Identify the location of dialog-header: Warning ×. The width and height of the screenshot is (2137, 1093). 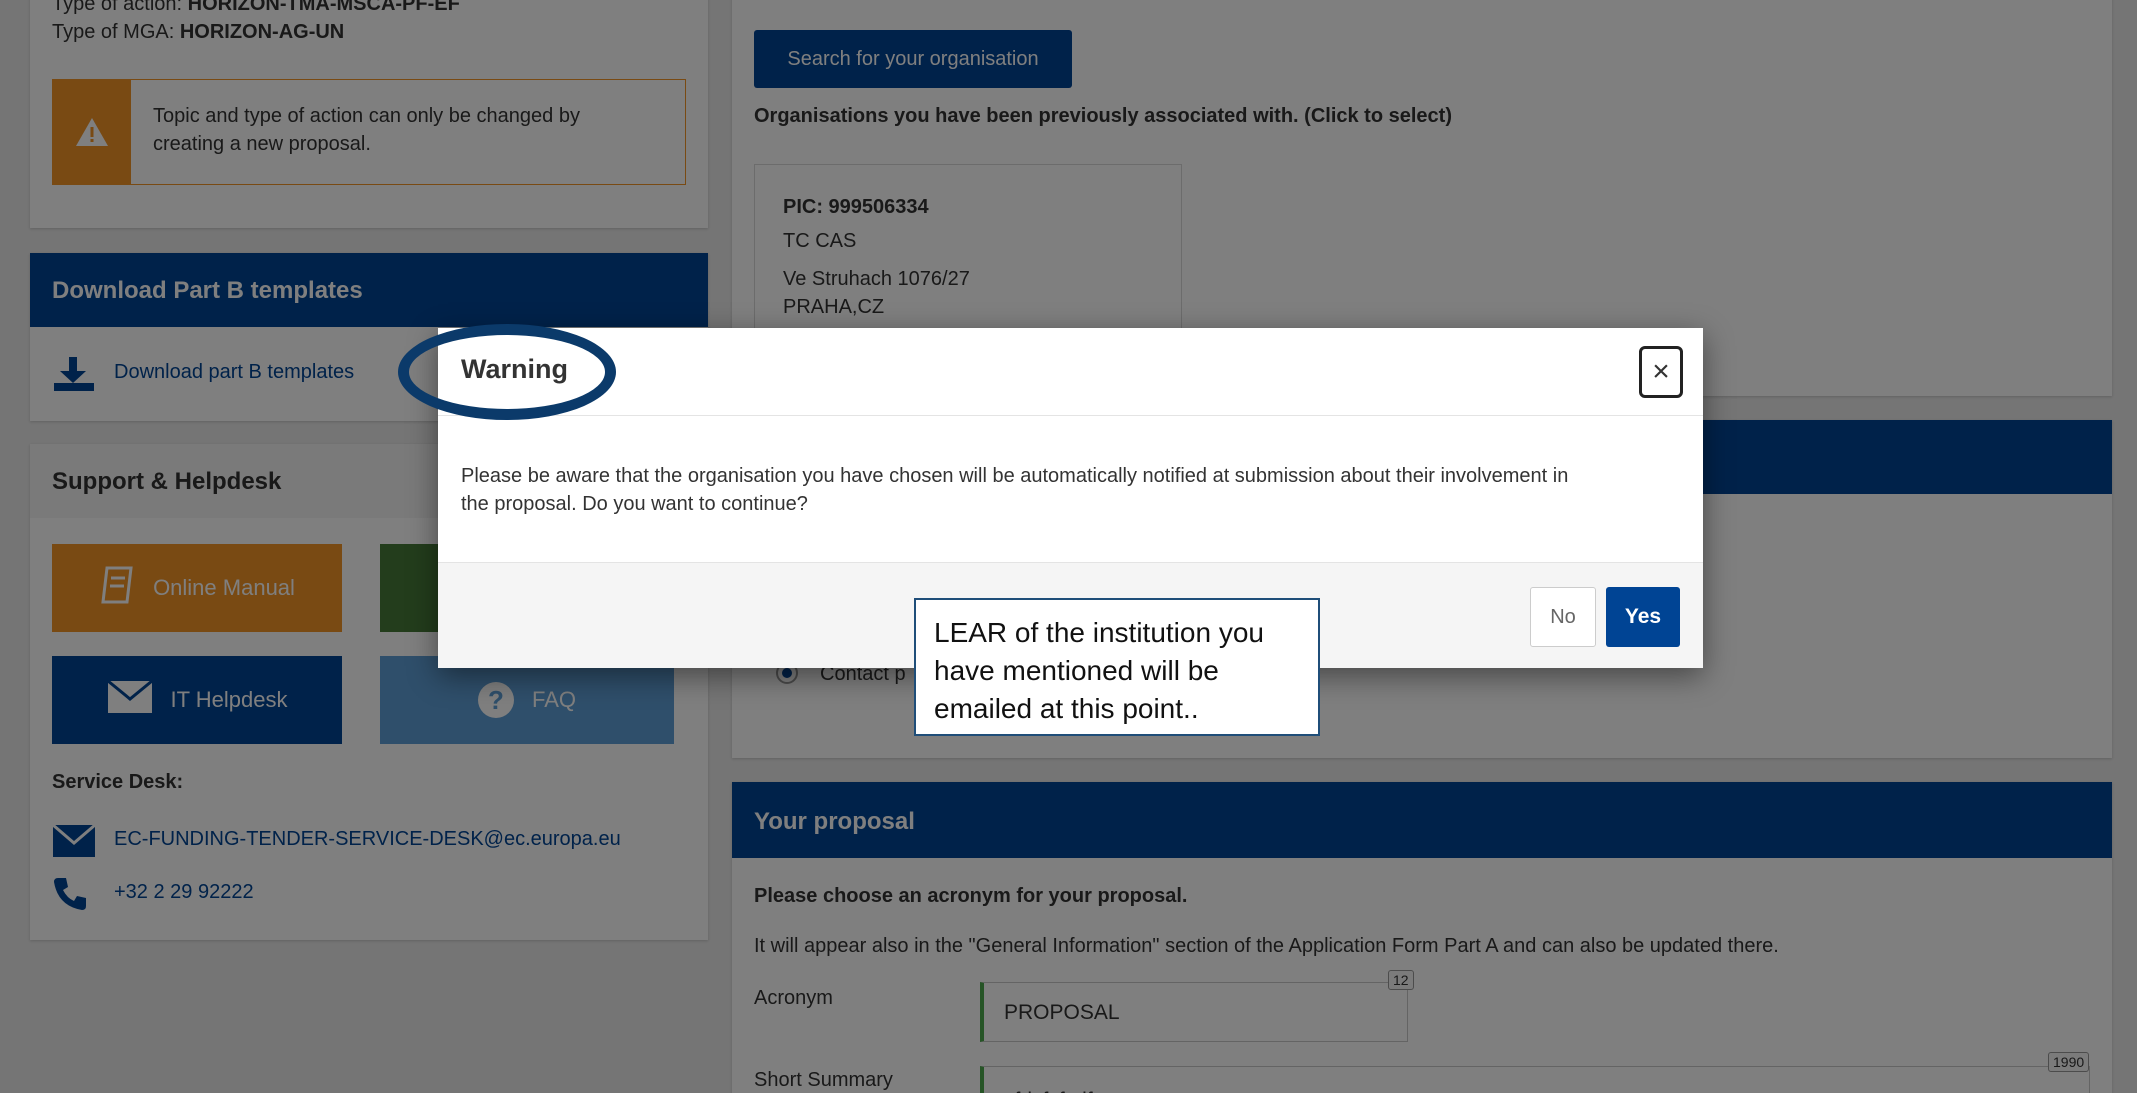
(1070, 372).